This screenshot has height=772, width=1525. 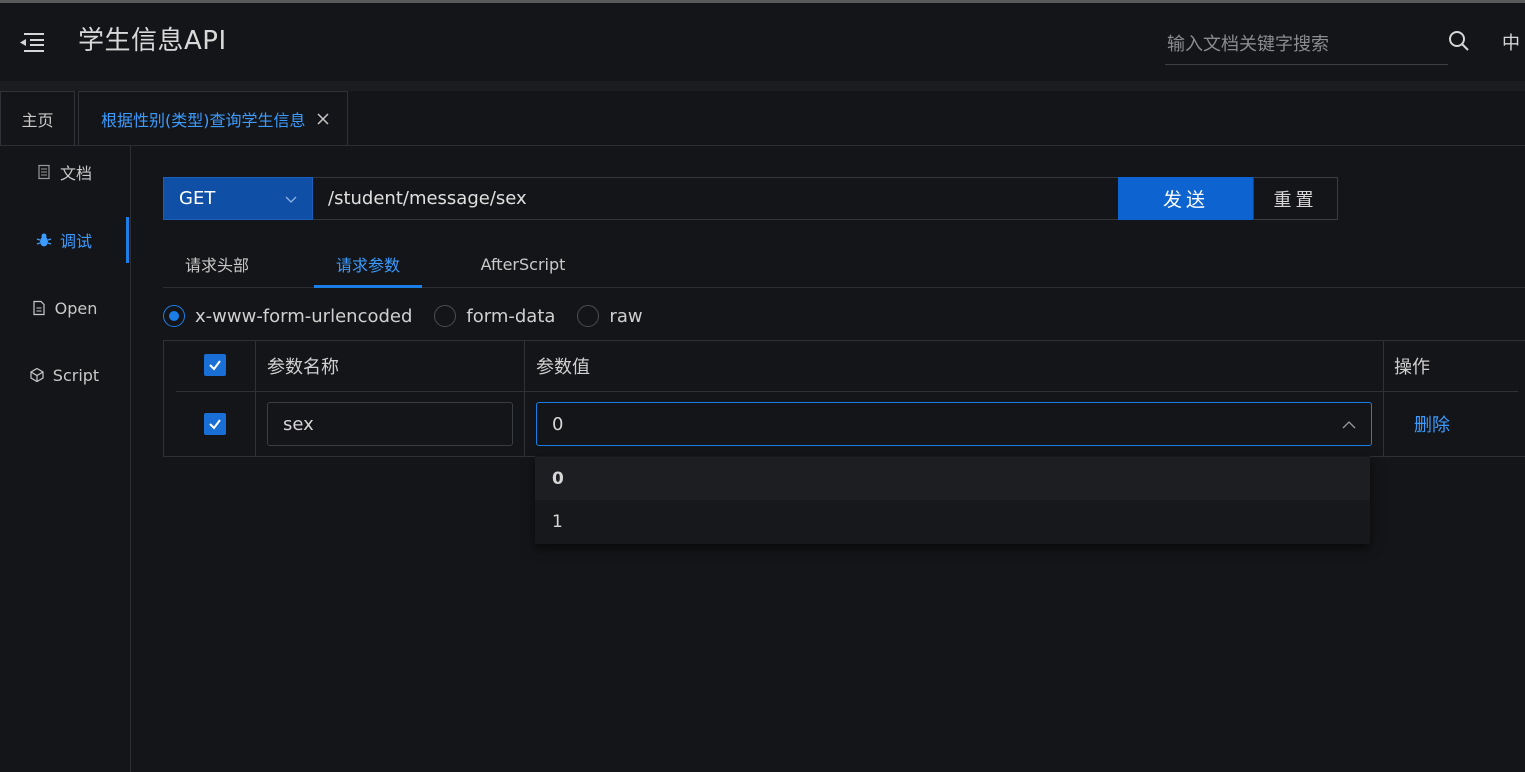 I want to click on param-value: 0, so click(x=558, y=424).